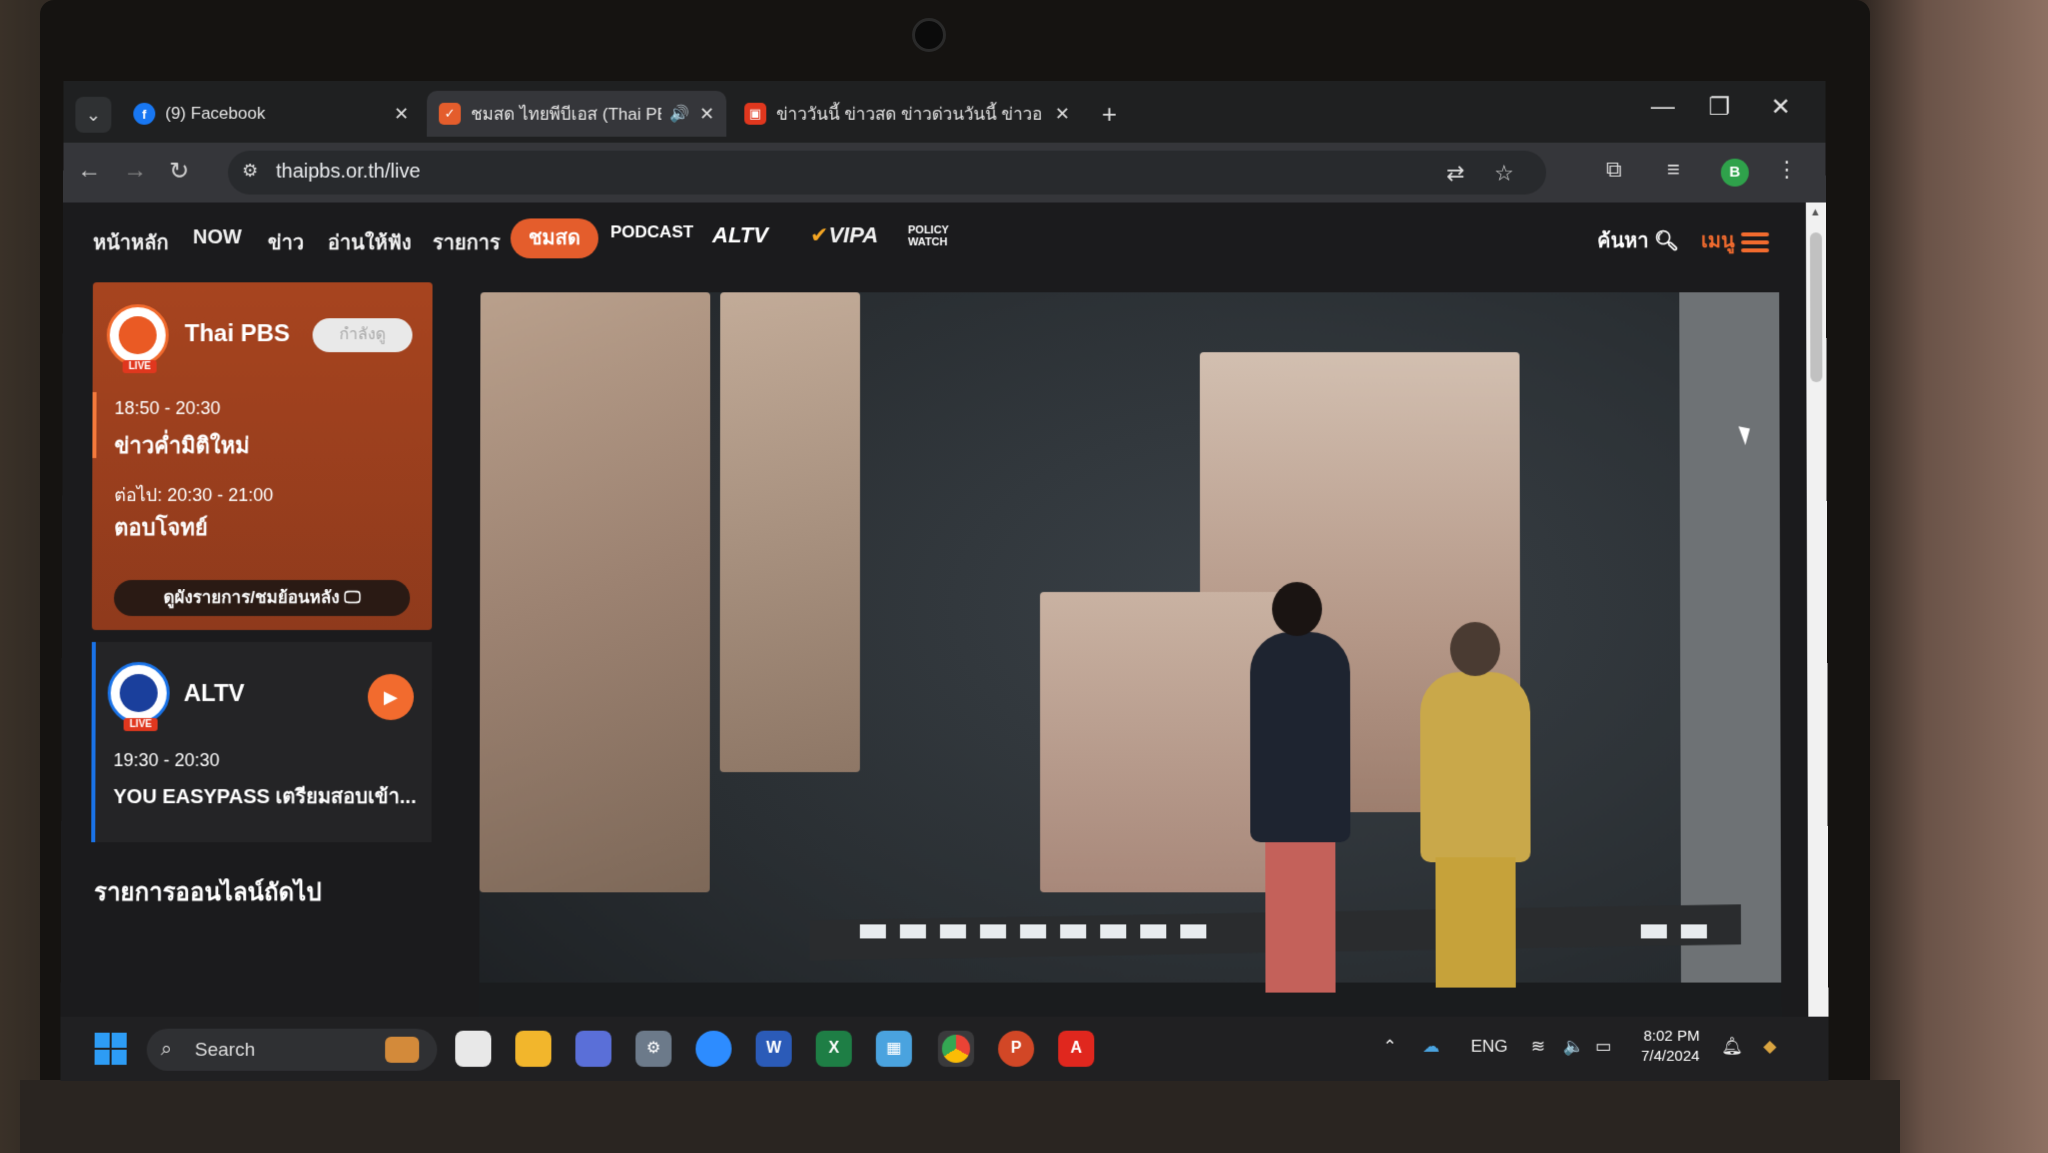  What do you see at coordinates (679, 114) in the screenshot?
I see `speaker-icon: 🔊` at bounding box center [679, 114].